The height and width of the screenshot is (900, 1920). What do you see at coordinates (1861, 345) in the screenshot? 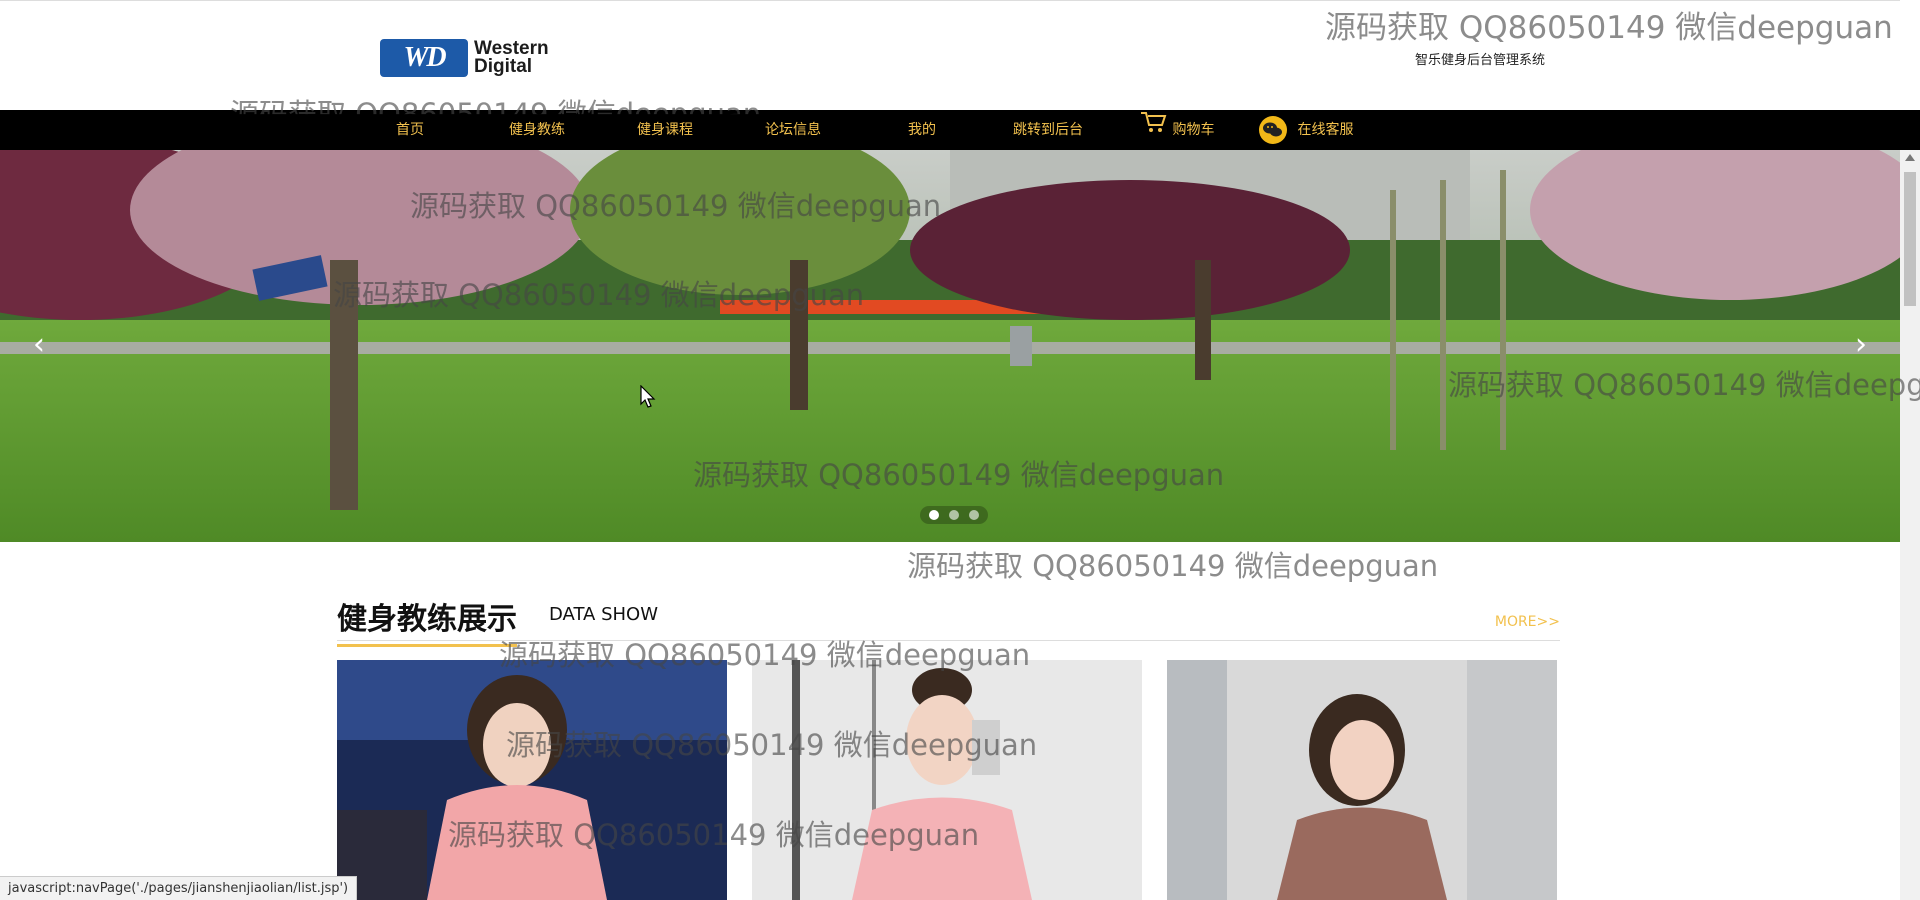
I see `next-slide-arrow: ›` at bounding box center [1861, 345].